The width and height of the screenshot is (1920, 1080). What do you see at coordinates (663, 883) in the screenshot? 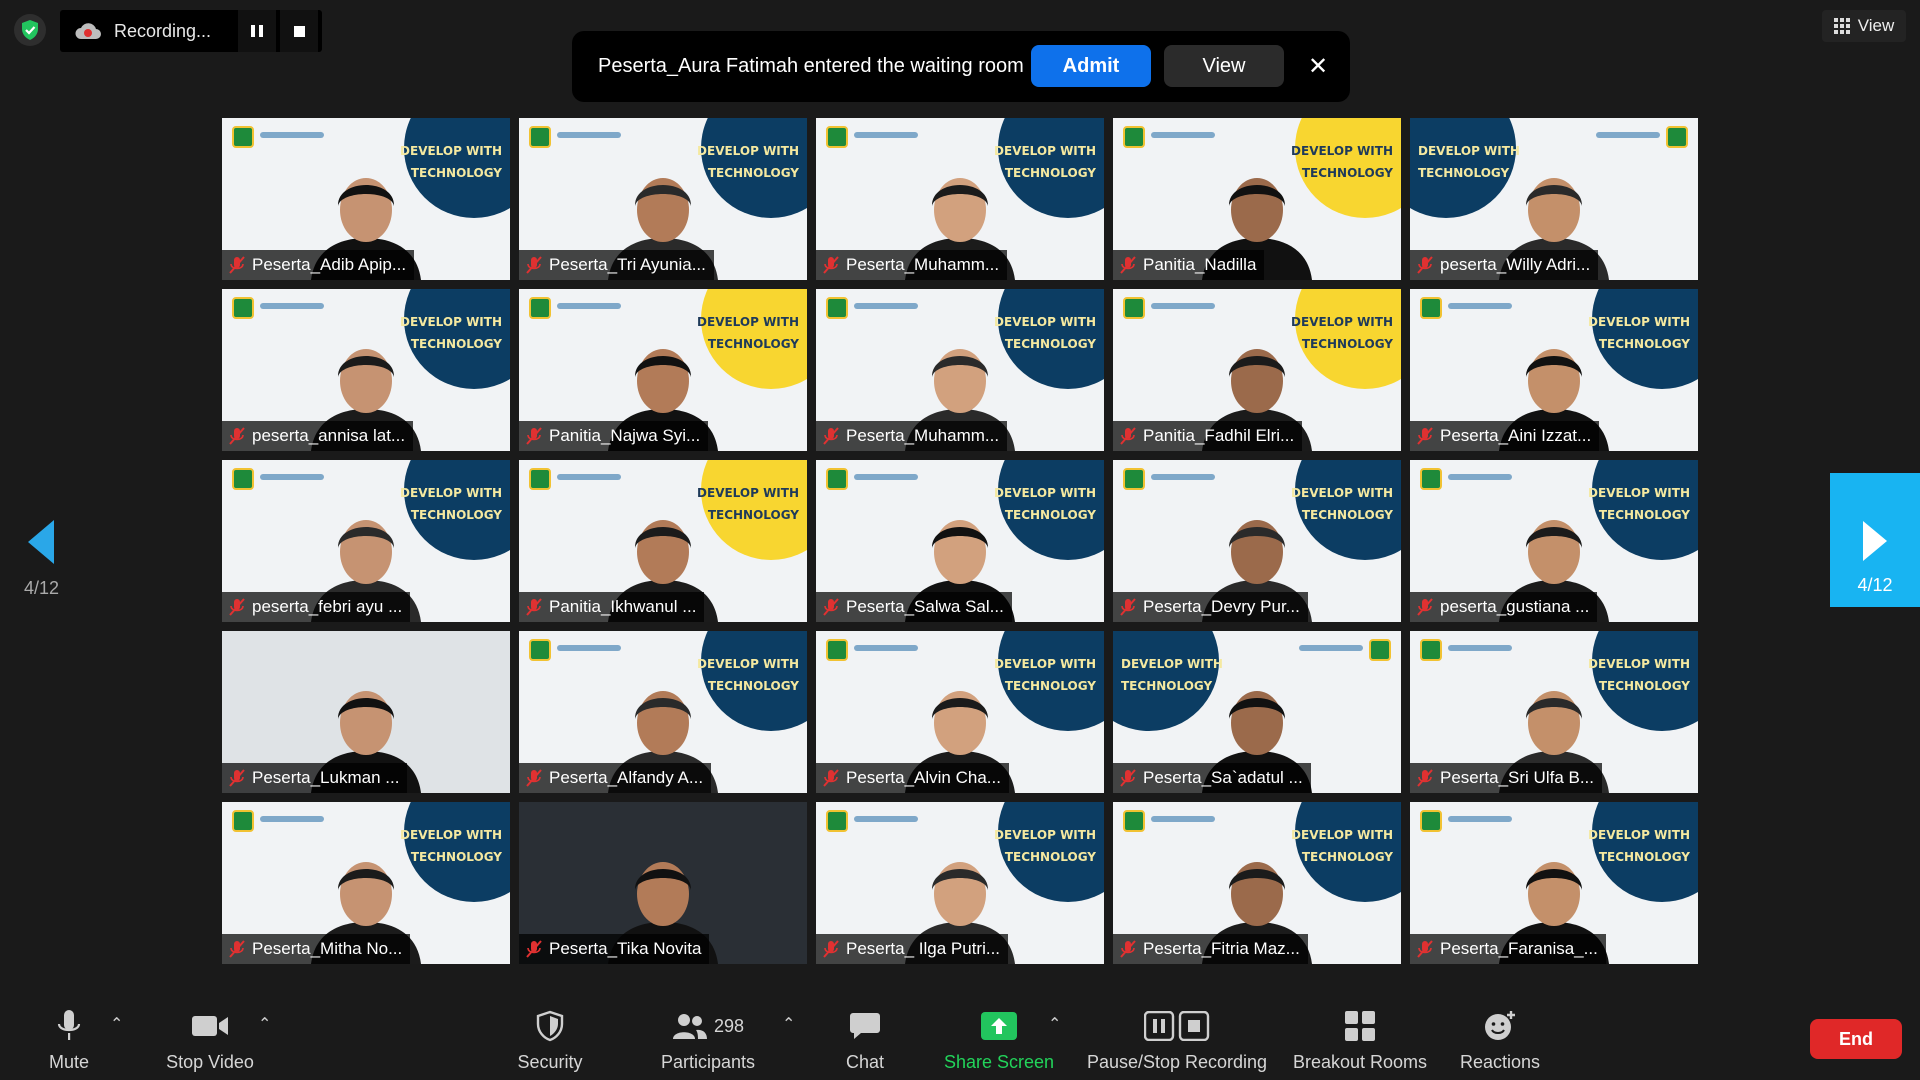
I see `video-tile: Peserta_Tika Novita` at bounding box center [663, 883].